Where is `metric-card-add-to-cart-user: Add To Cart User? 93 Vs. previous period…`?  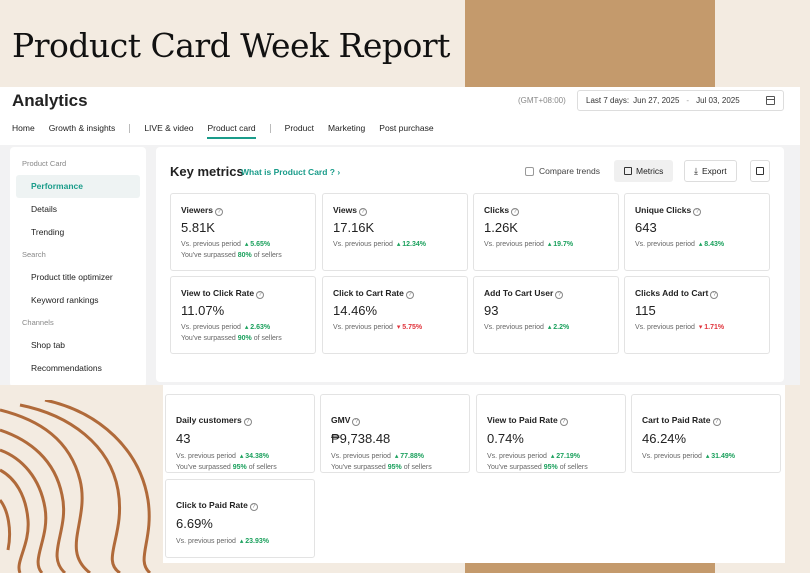 metric-card-add-to-cart-user: Add To Cart User? 93 Vs. previous period… is located at coordinates (546, 315).